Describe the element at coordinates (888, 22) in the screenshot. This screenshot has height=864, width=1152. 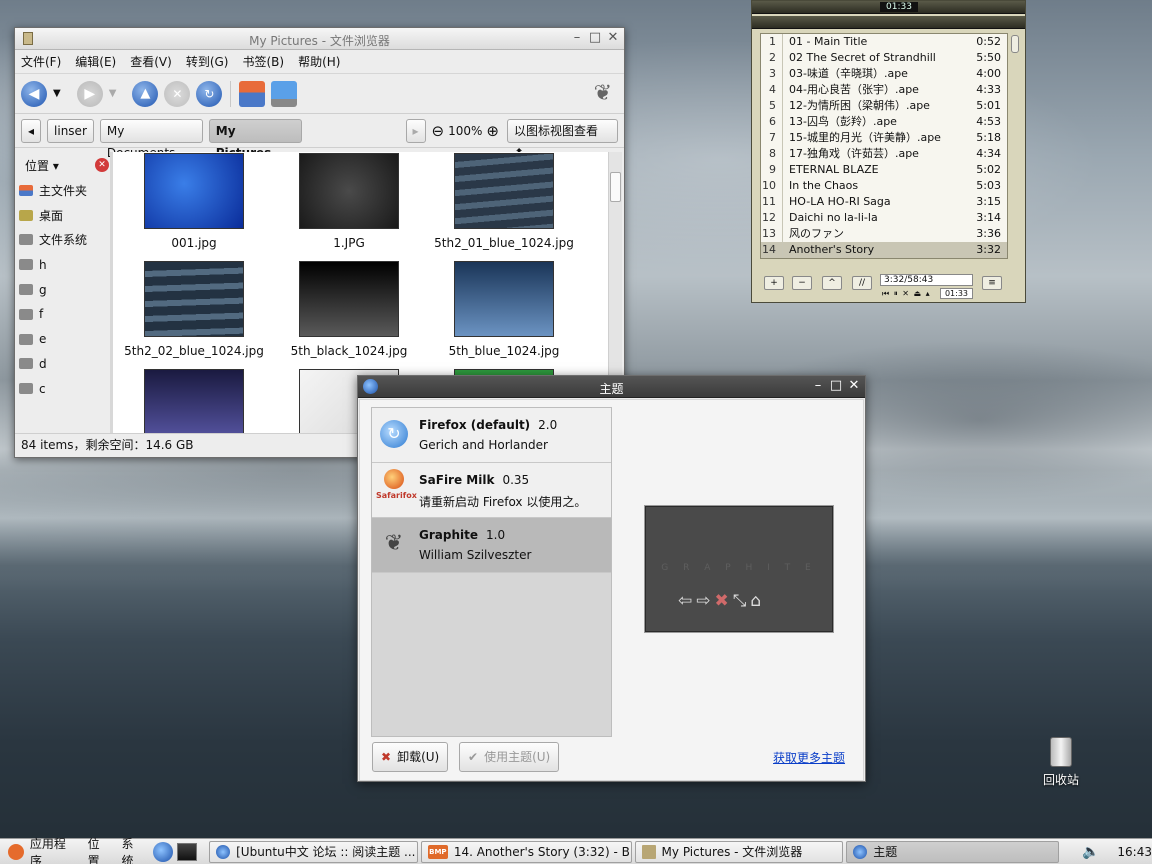
I see `bmp-playlist-bar` at that location.